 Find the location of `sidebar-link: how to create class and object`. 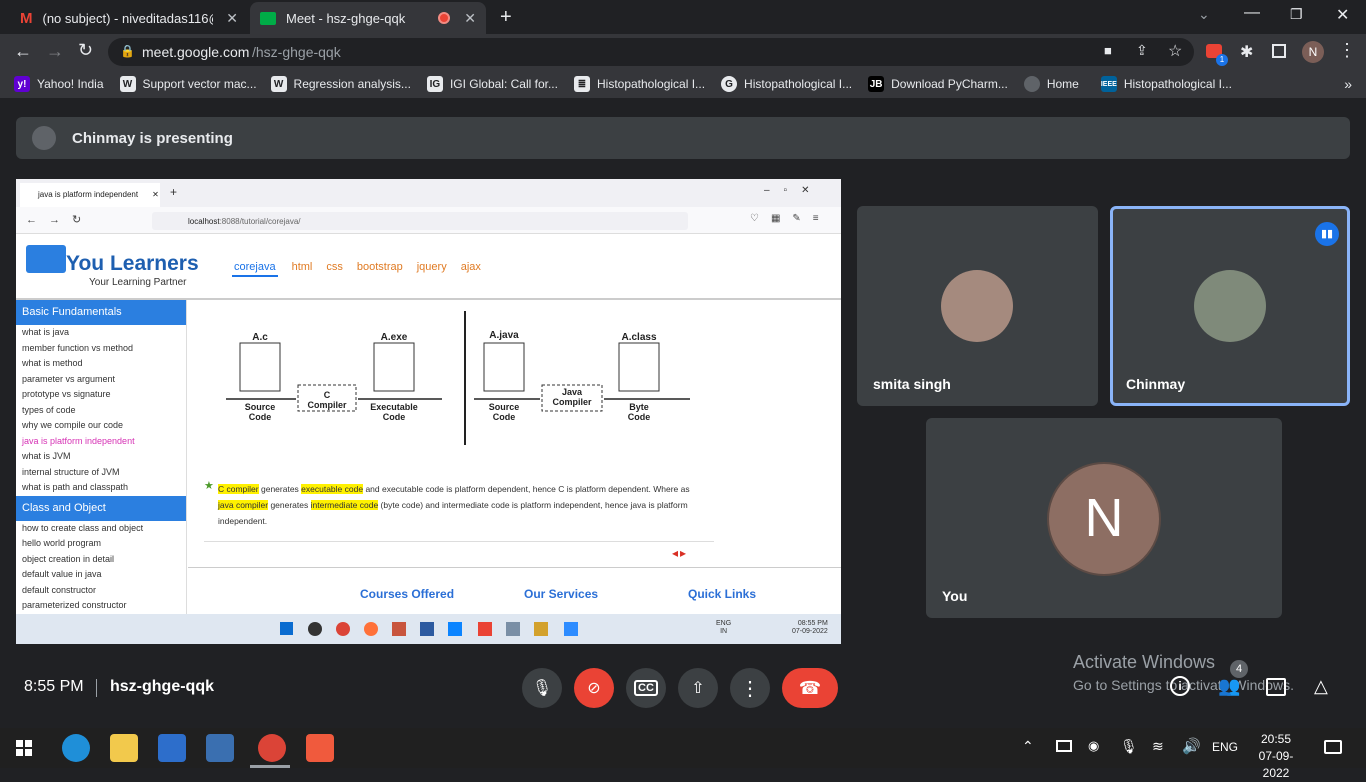

sidebar-link: how to create class and object is located at coordinates (83, 527).